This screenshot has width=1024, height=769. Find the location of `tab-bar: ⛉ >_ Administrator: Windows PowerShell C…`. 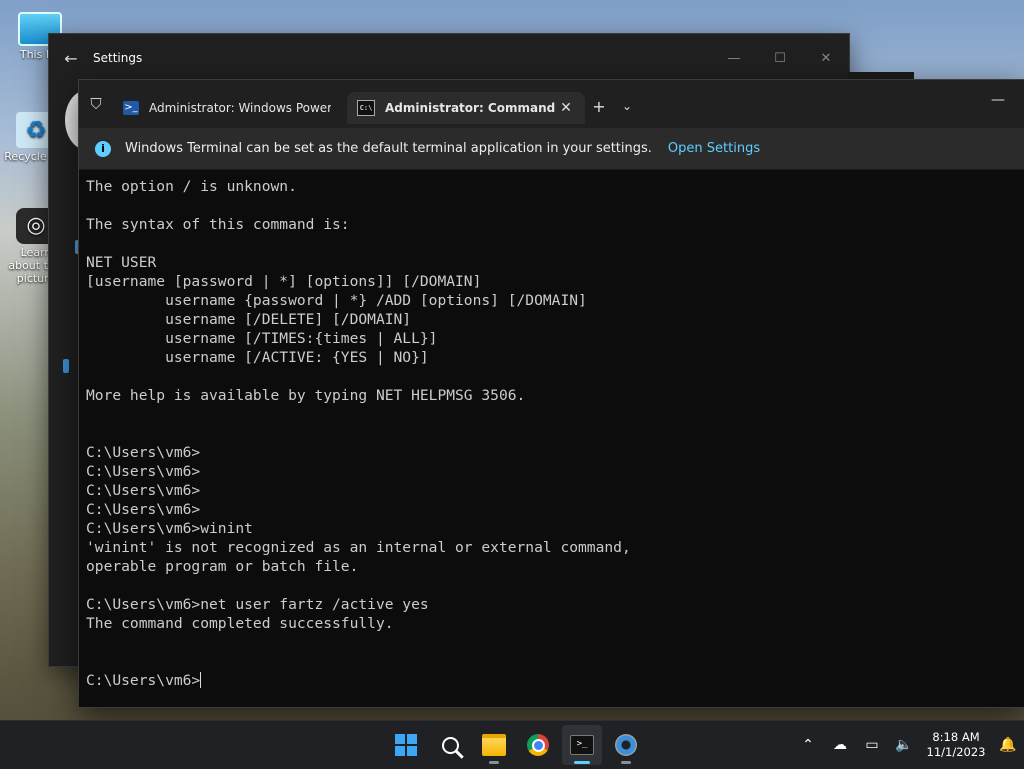

tab-bar: ⛉ >_ Administrator: Windows PowerShell C… is located at coordinates (551, 104).